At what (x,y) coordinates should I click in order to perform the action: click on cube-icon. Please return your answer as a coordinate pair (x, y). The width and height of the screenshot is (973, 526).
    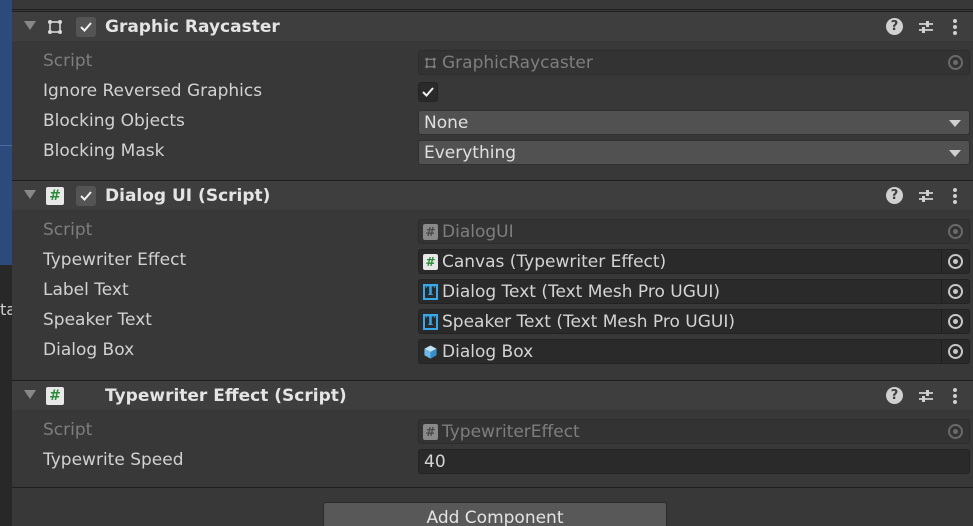
    Looking at the image, I should click on (430, 352).